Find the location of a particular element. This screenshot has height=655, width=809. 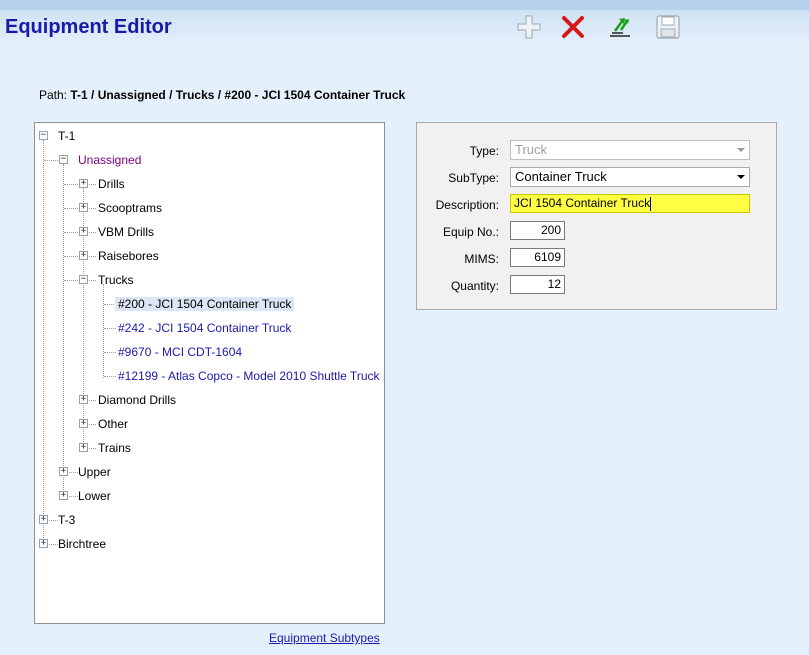

mims-label: MIMS: is located at coordinates (481, 259).